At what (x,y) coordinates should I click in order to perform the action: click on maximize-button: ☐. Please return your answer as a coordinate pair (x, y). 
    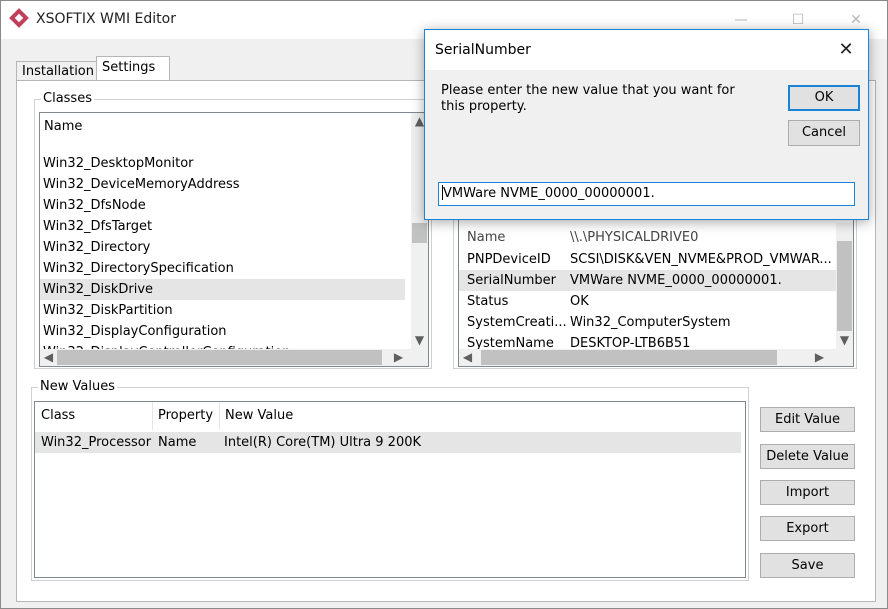
    Looking at the image, I should click on (798, 20).